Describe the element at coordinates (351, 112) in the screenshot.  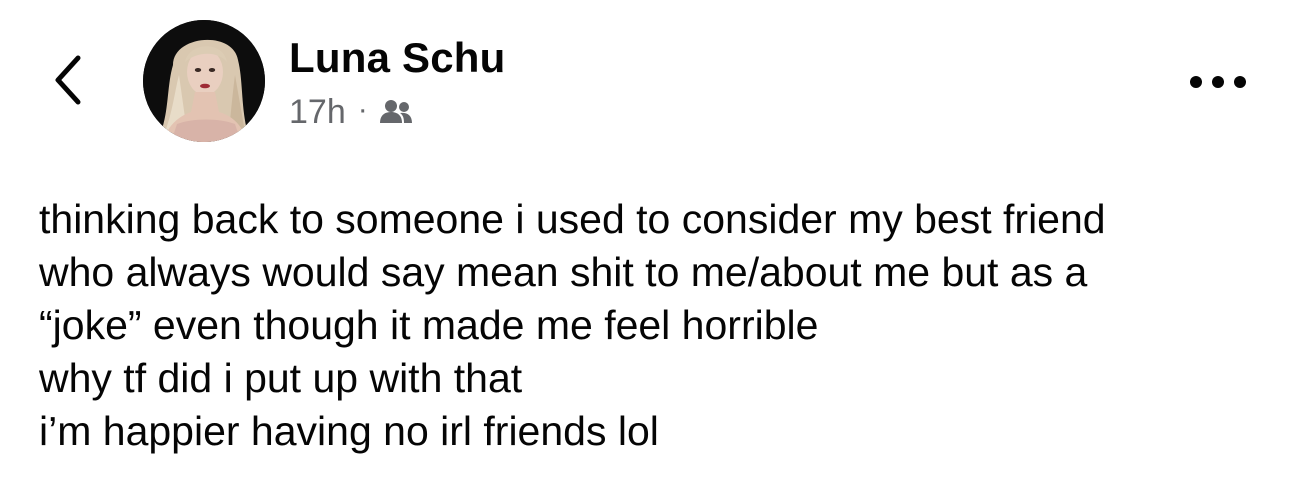
I see `post-meta: 17h ·` at that location.